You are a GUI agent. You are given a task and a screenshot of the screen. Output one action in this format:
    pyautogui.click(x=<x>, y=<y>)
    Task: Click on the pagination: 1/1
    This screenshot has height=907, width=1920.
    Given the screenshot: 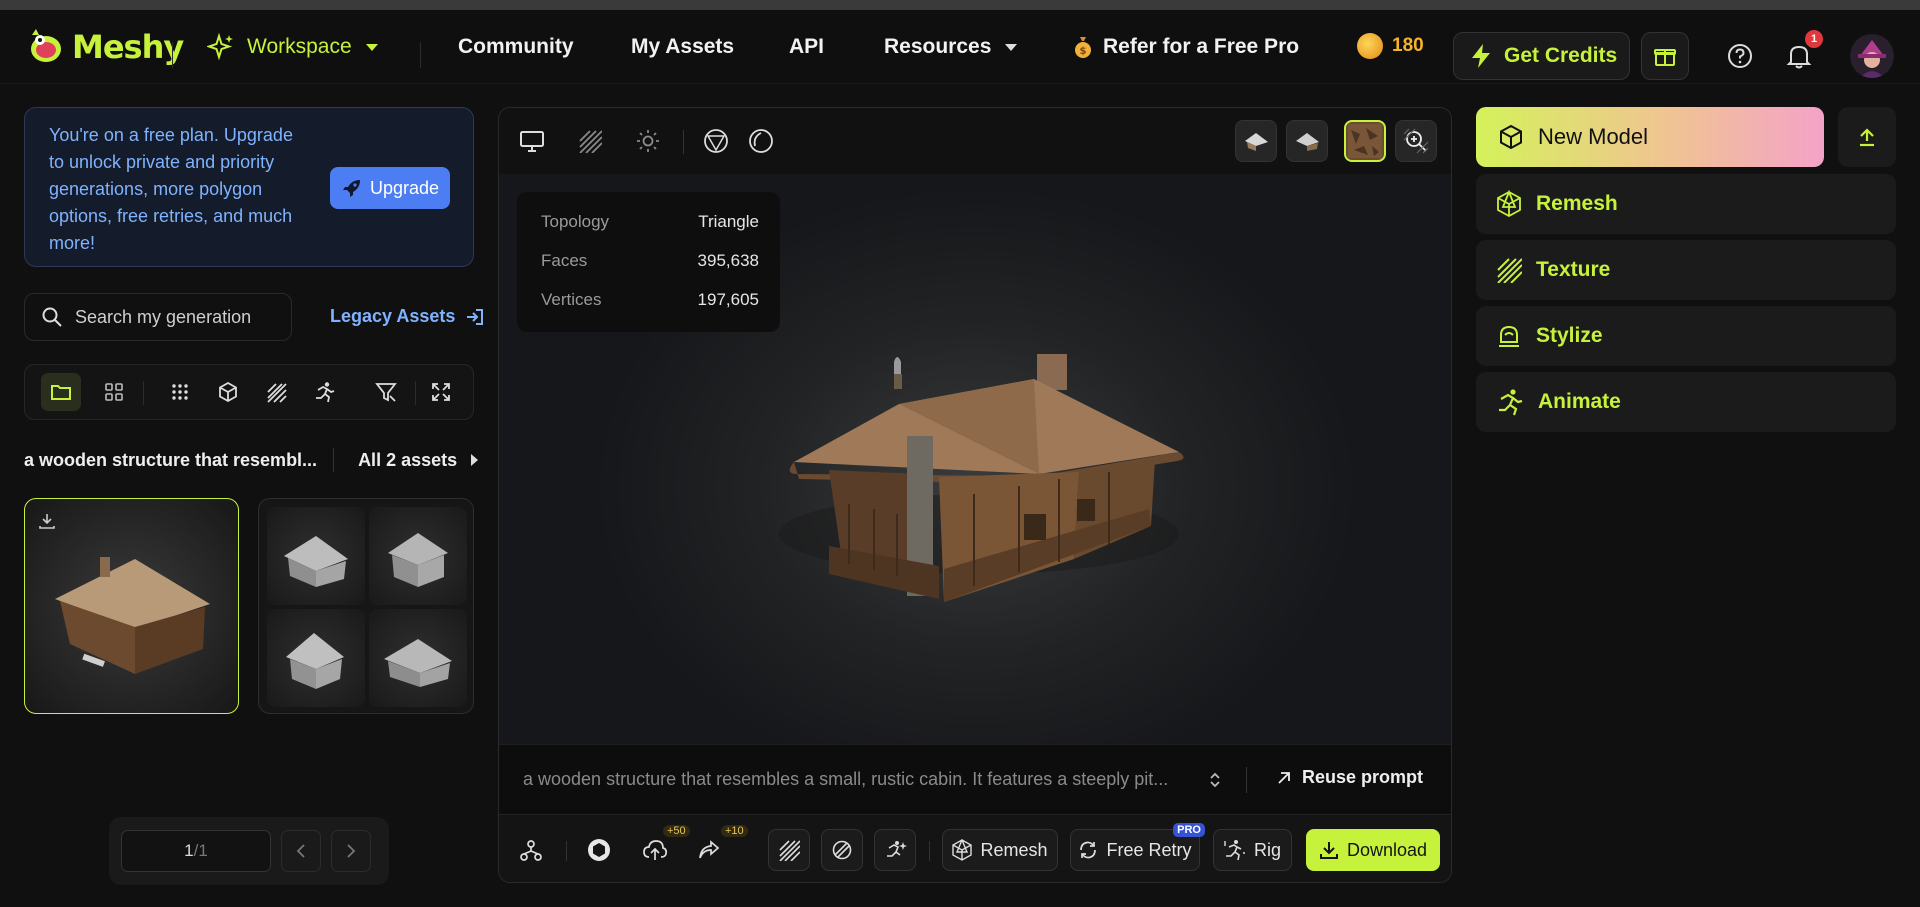 What is the action you would take?
    pyautogui.click(x=249, y=851)
    